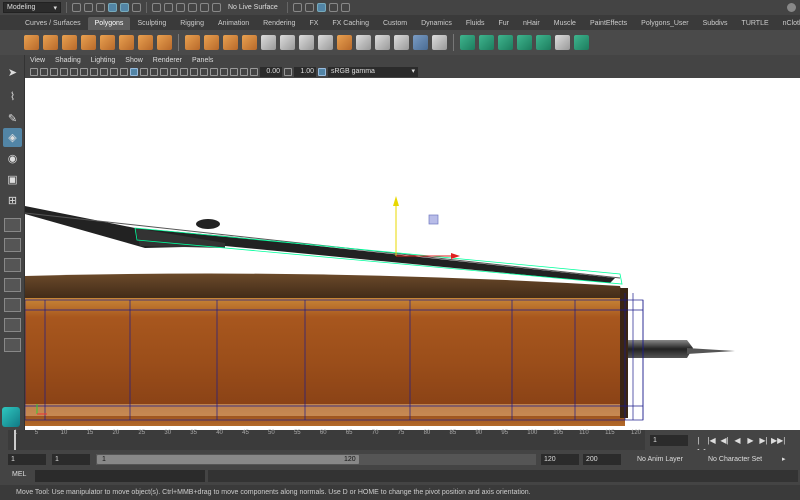  What do you see at coordinates (32, 7) in the screenshot?
I see `mode-dropdown: Modeling ▾` at bounding box center [32, 7].